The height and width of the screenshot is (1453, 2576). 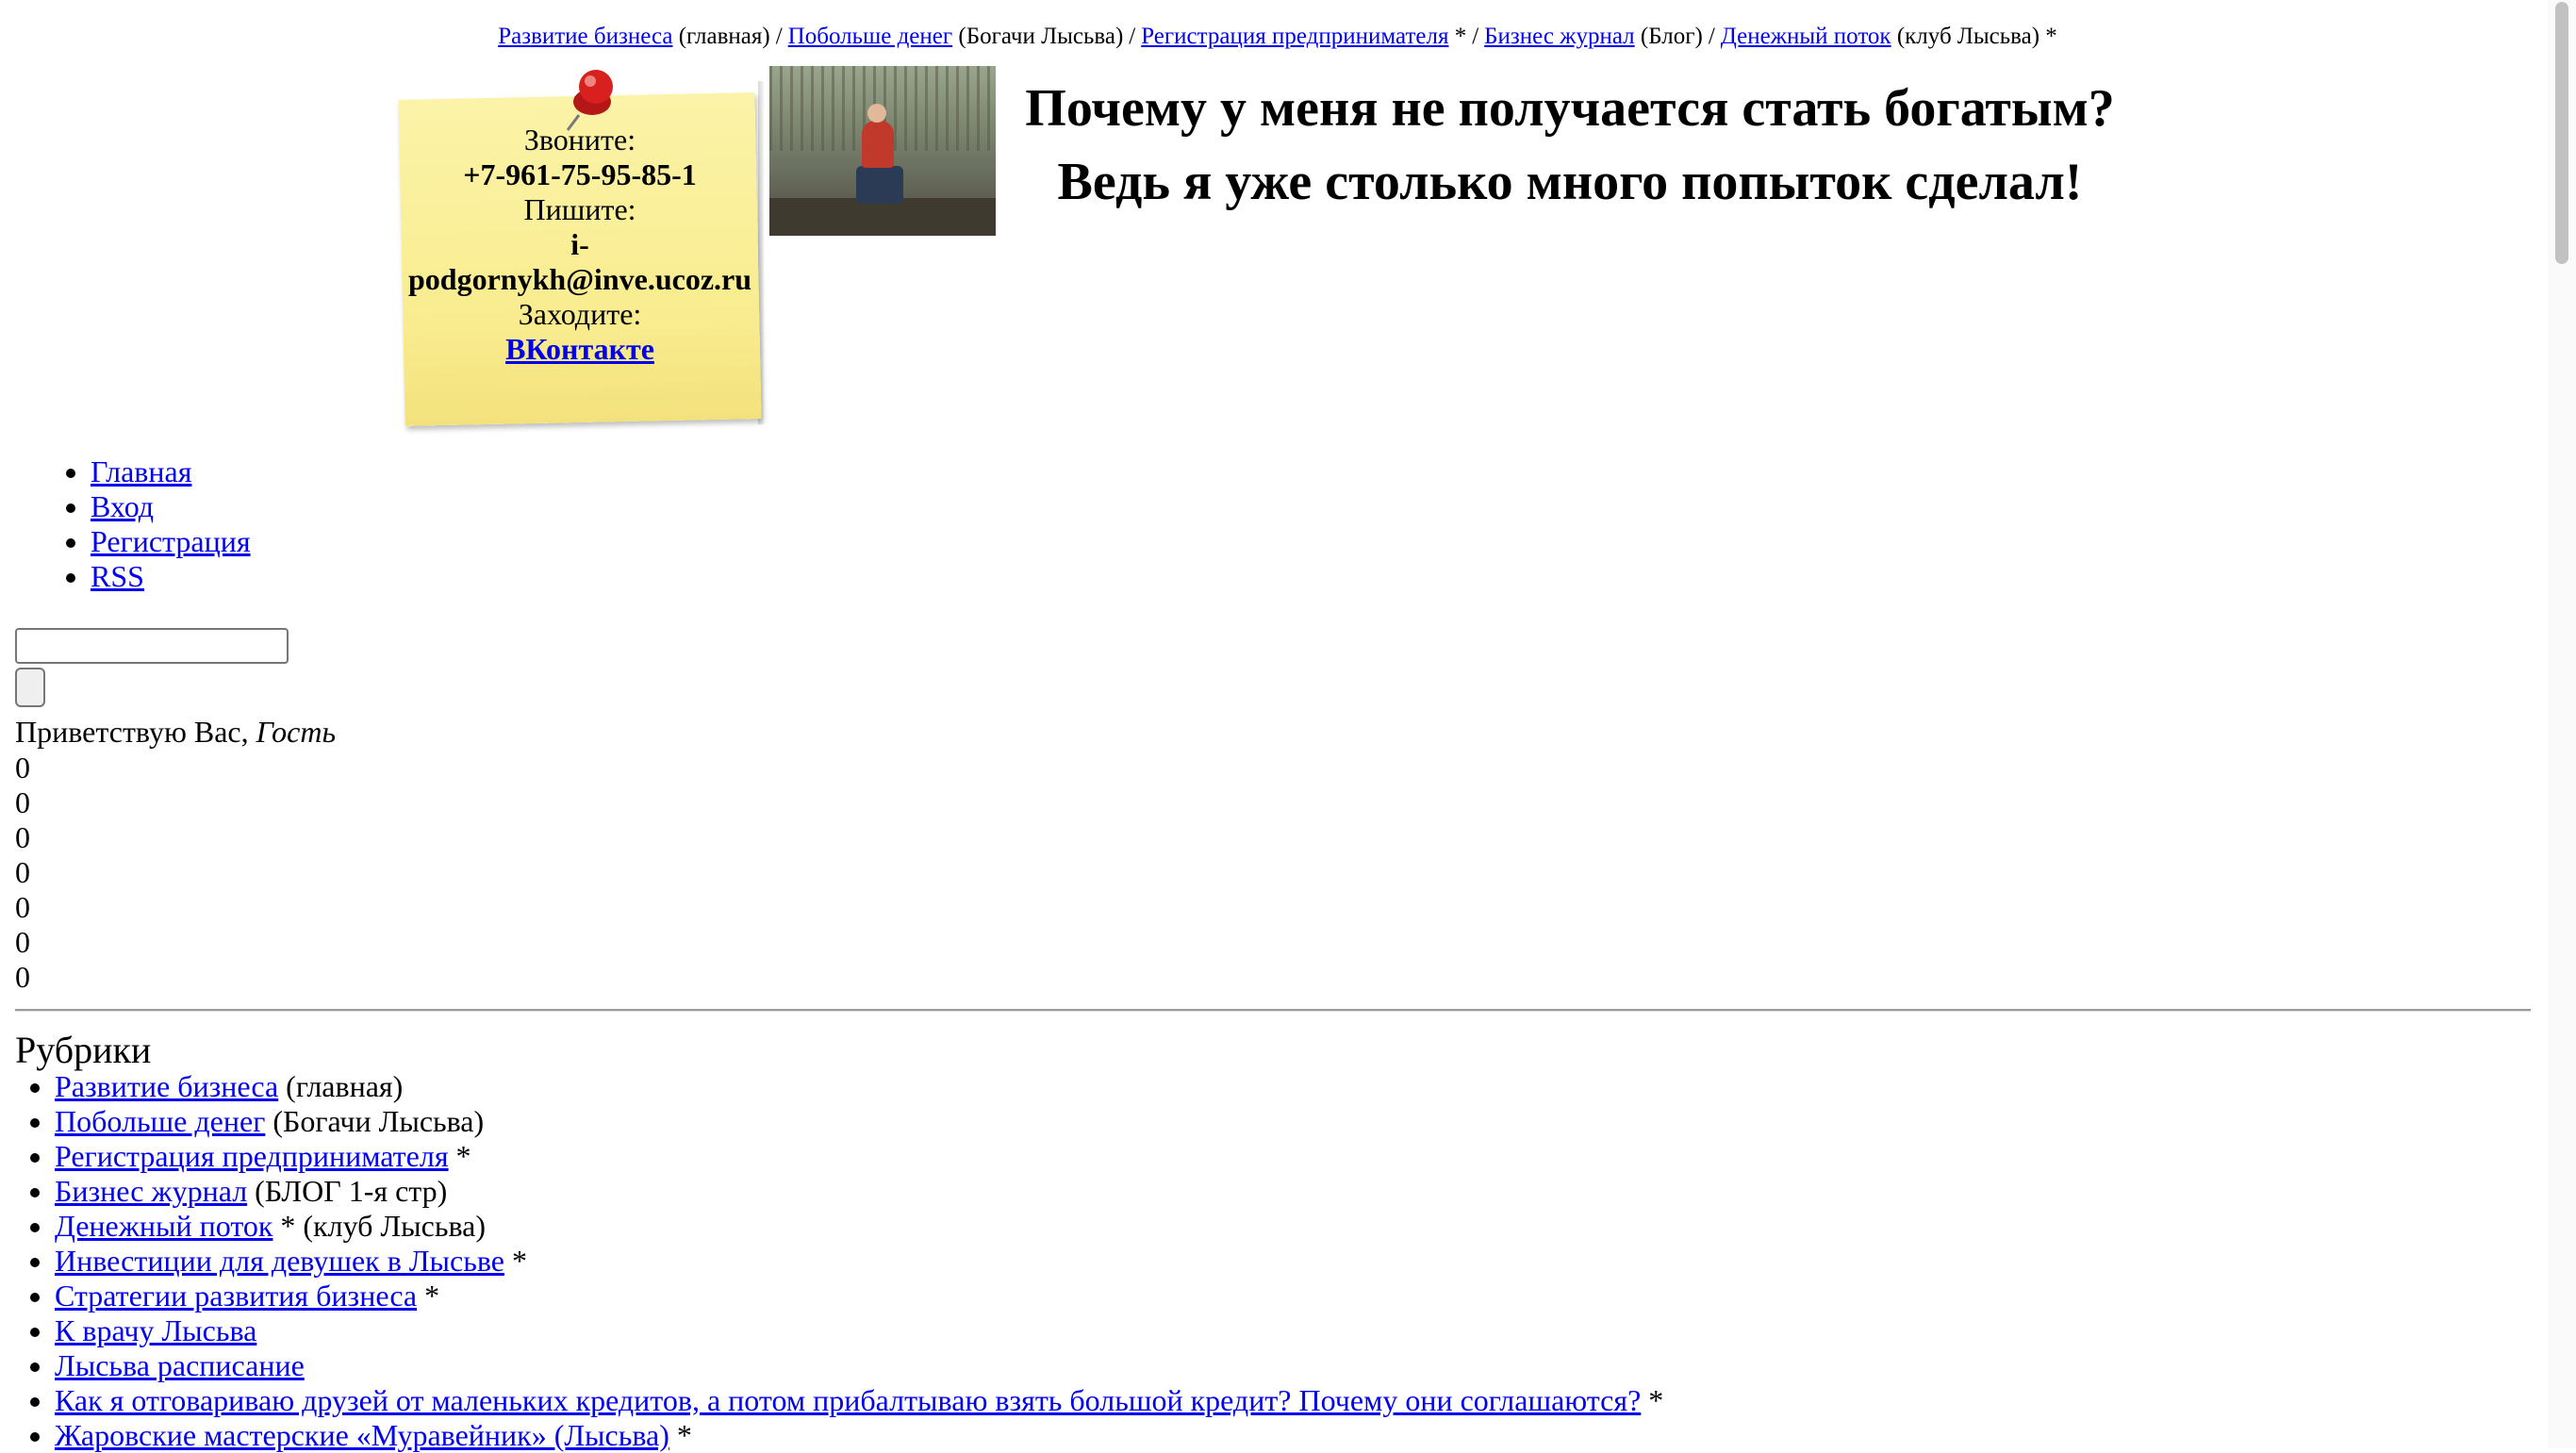 What do you see at coordinates (341, 1086) in the screenshot?
I see `rubric-note: (главная)` at bounding box center [341, 1086].